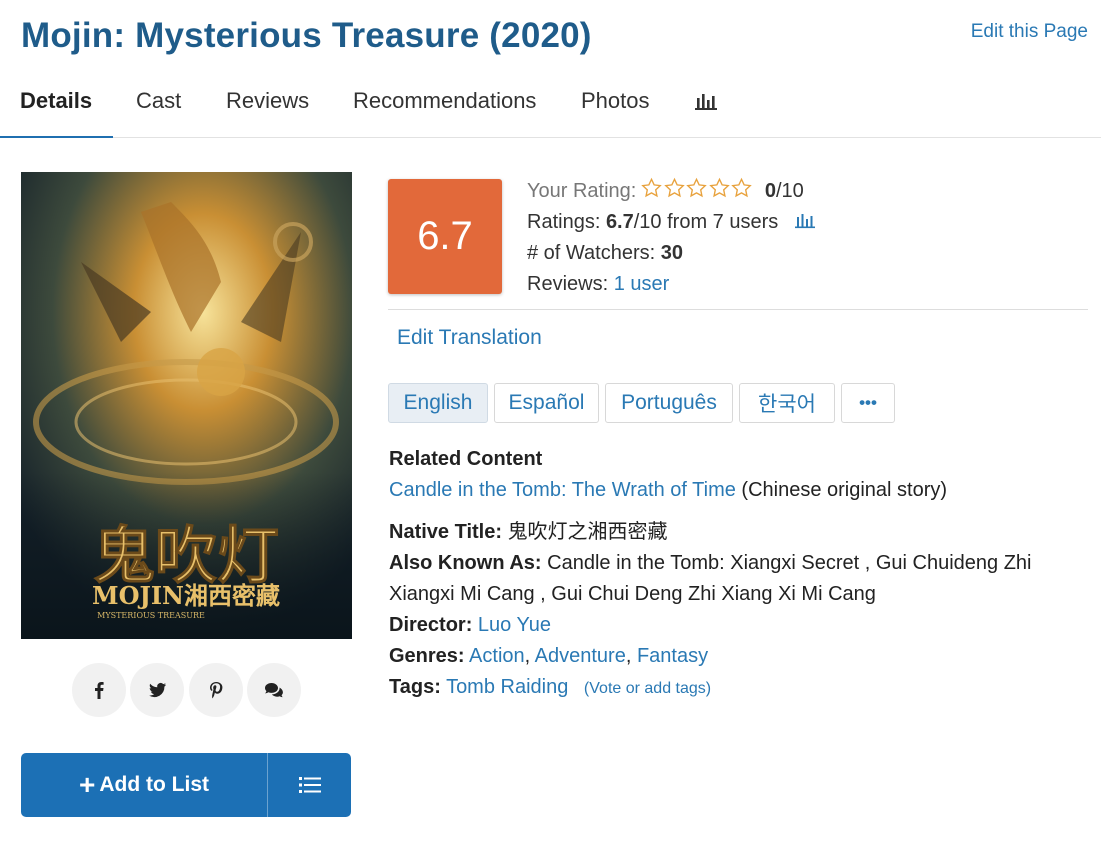  Describe the element at coordinates (186, 595) in the screenshot. I see `poster-subtitle: MOJIN湘西密藏` at that location.